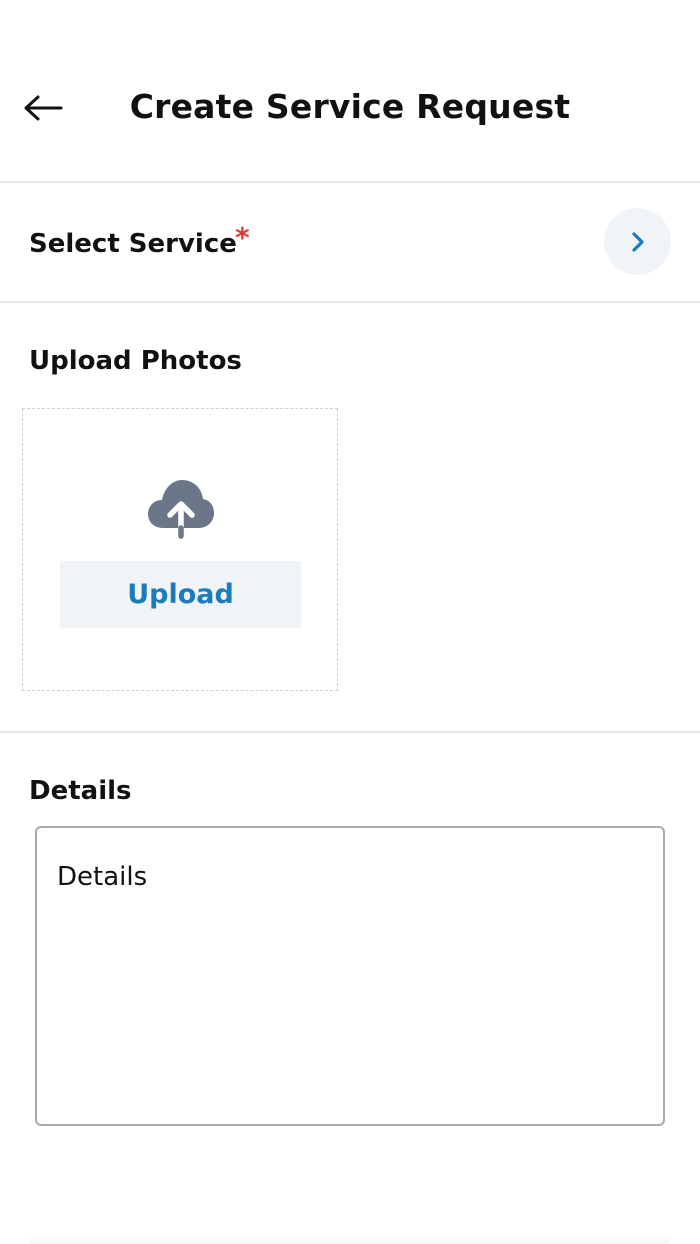  I want to click on details-label: Details, so click(80, 791).